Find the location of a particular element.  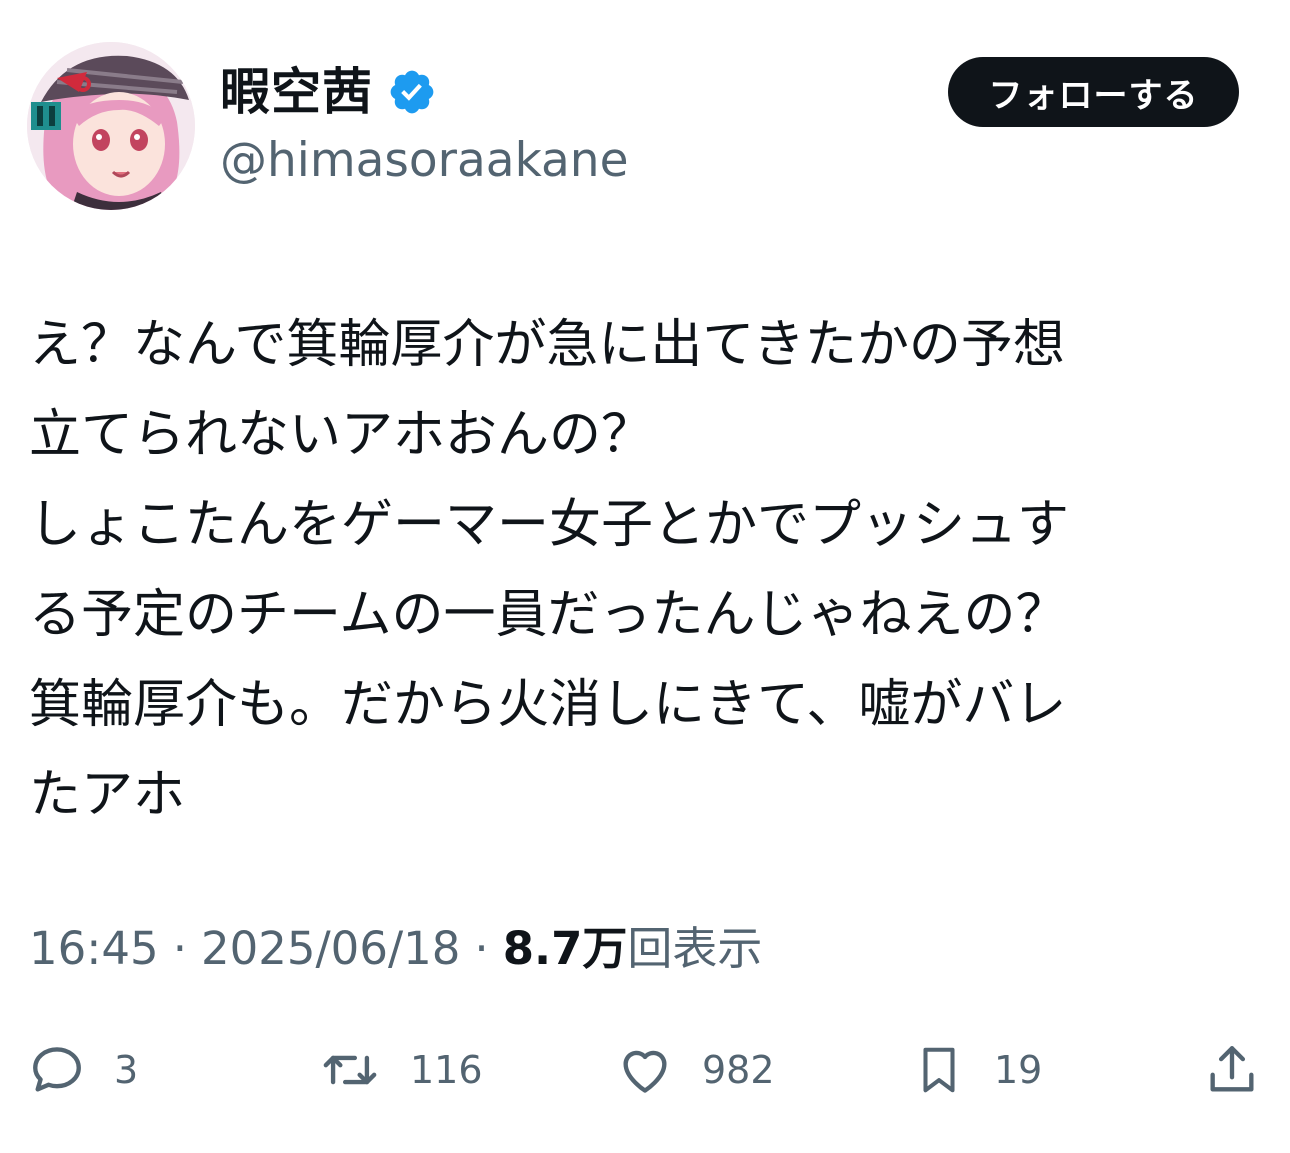

display-name: 暇空茜 is located at coordinates (296, 92).